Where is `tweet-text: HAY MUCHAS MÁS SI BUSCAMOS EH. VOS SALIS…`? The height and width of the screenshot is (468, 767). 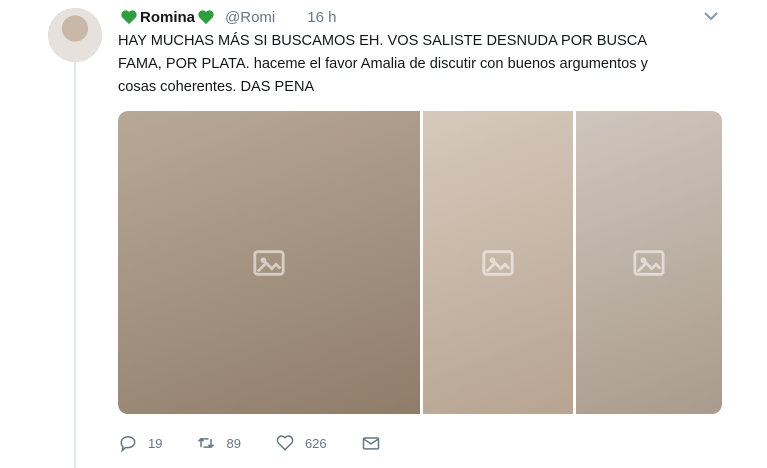 tweet-text: HAY MUCHAS MÁS SI BUSCAMOS EH. VOS SALIS… is located at coordinates (383, 64).